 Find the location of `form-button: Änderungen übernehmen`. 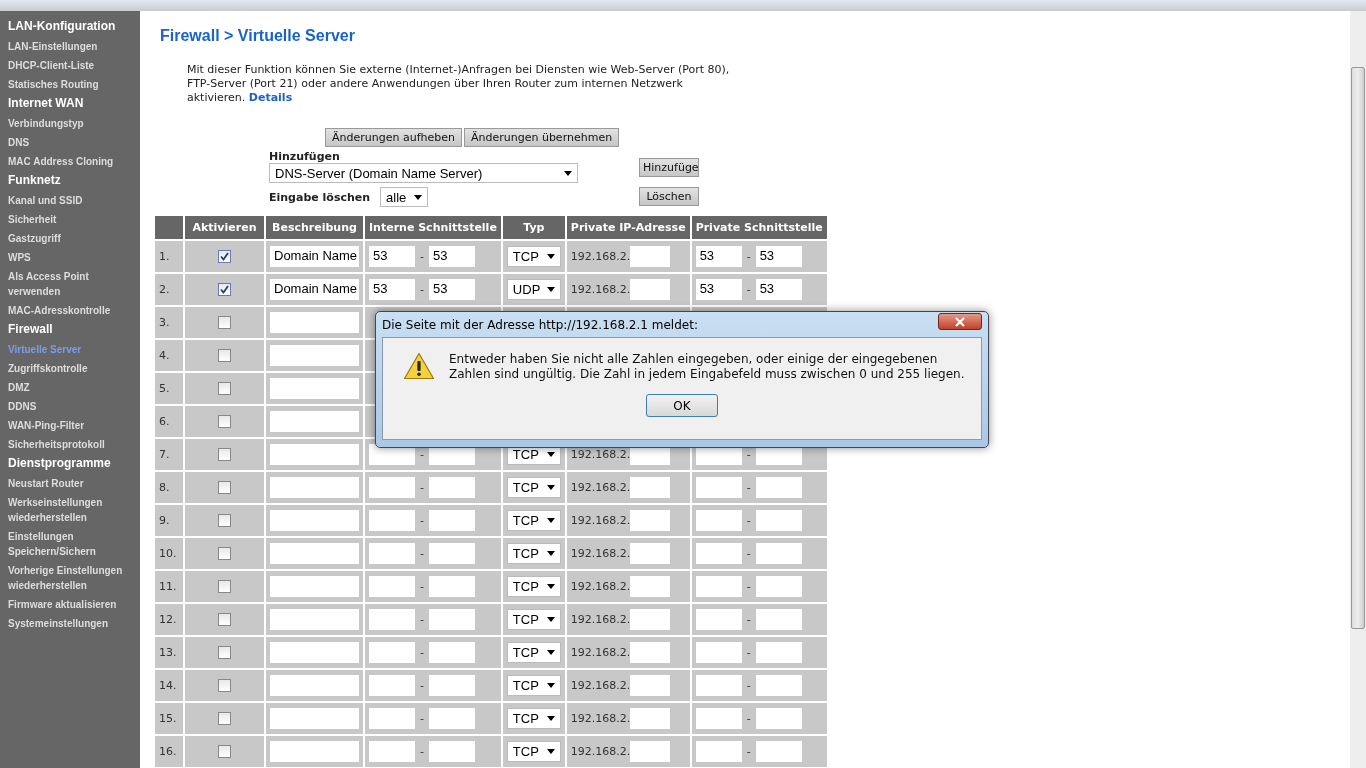

form-button: Änderungen übernehmen is located at coordinates (542, 137).